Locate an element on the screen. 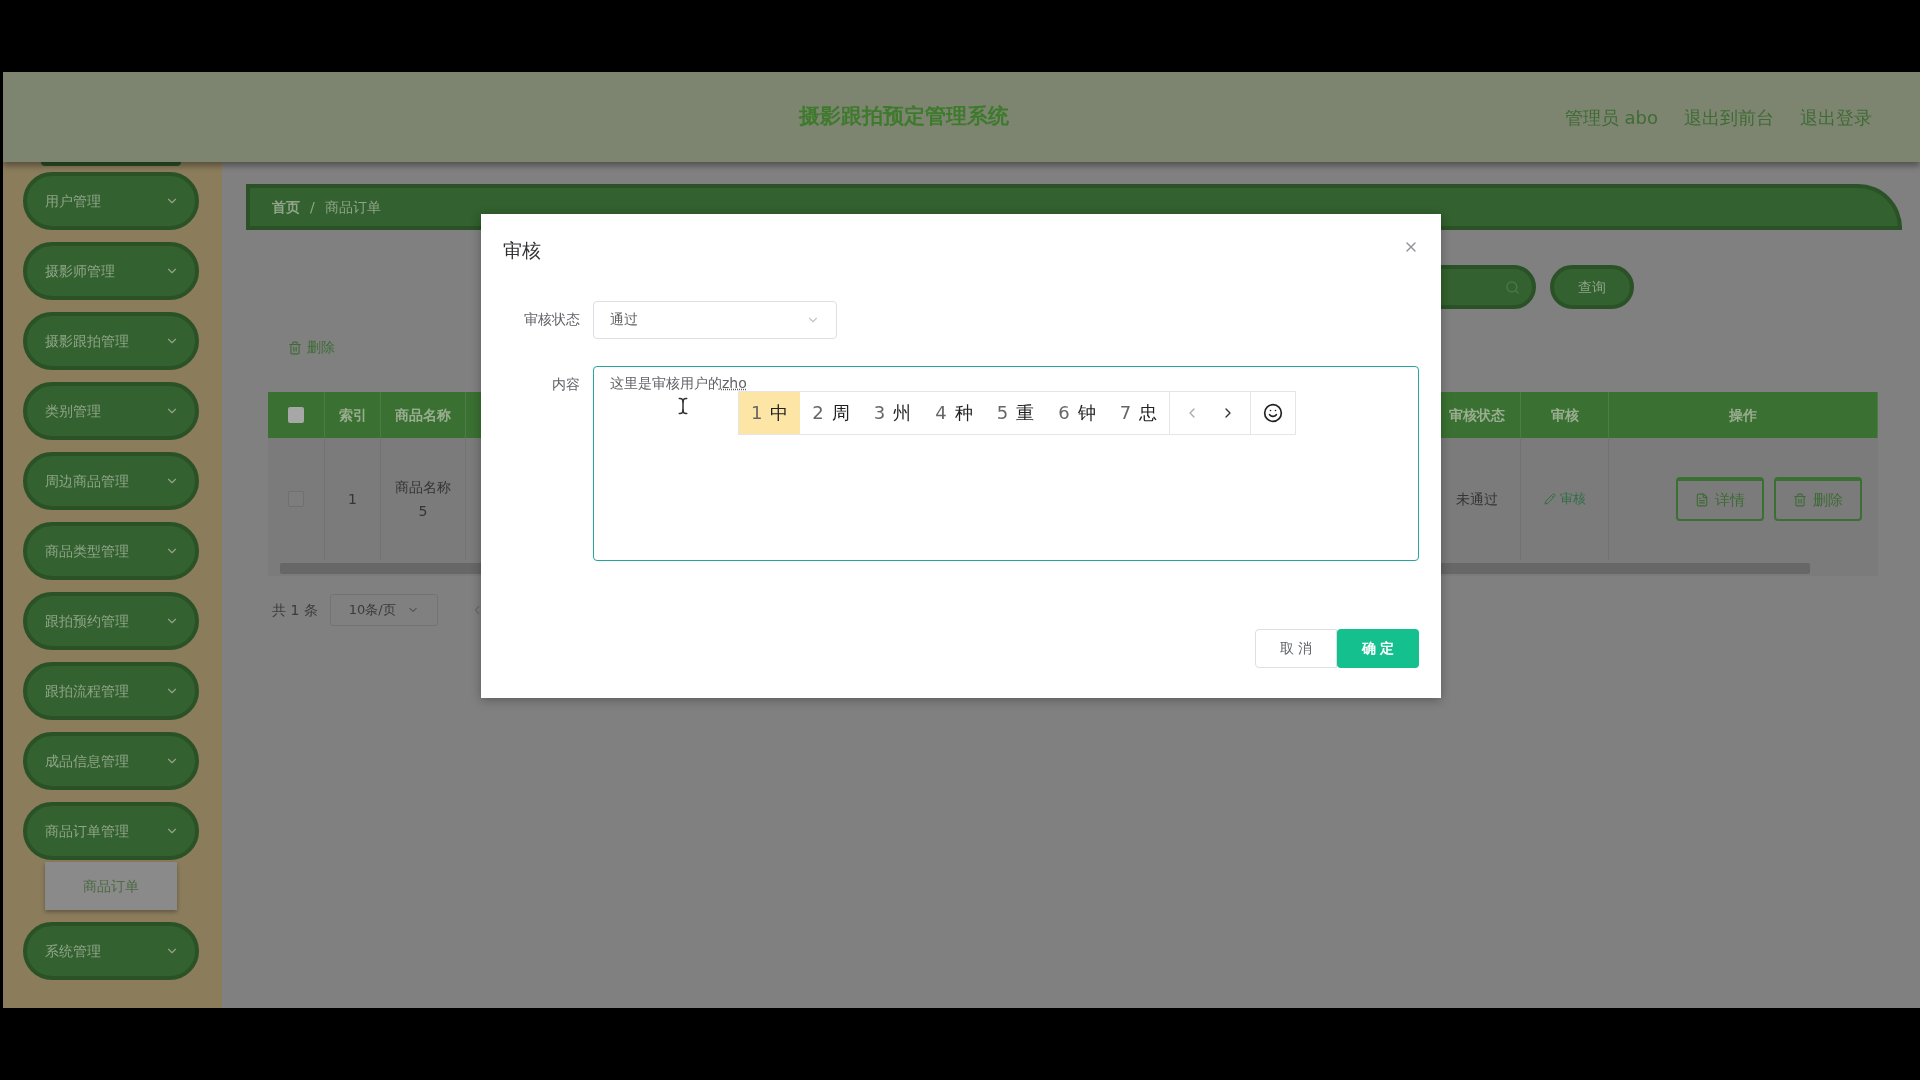 Image resolution: width=1920 pixels, height=1080 pixels. page-size-select: 10条/页 is located at coordinates (383, 610).